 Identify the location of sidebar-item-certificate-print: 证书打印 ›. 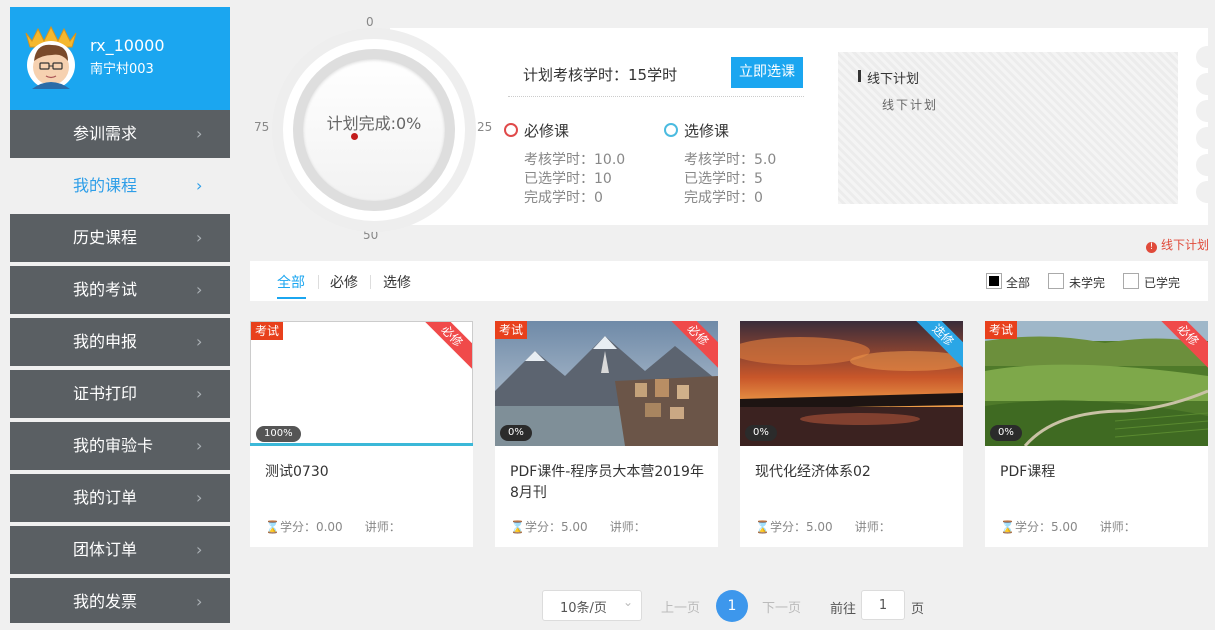
(120, 396).